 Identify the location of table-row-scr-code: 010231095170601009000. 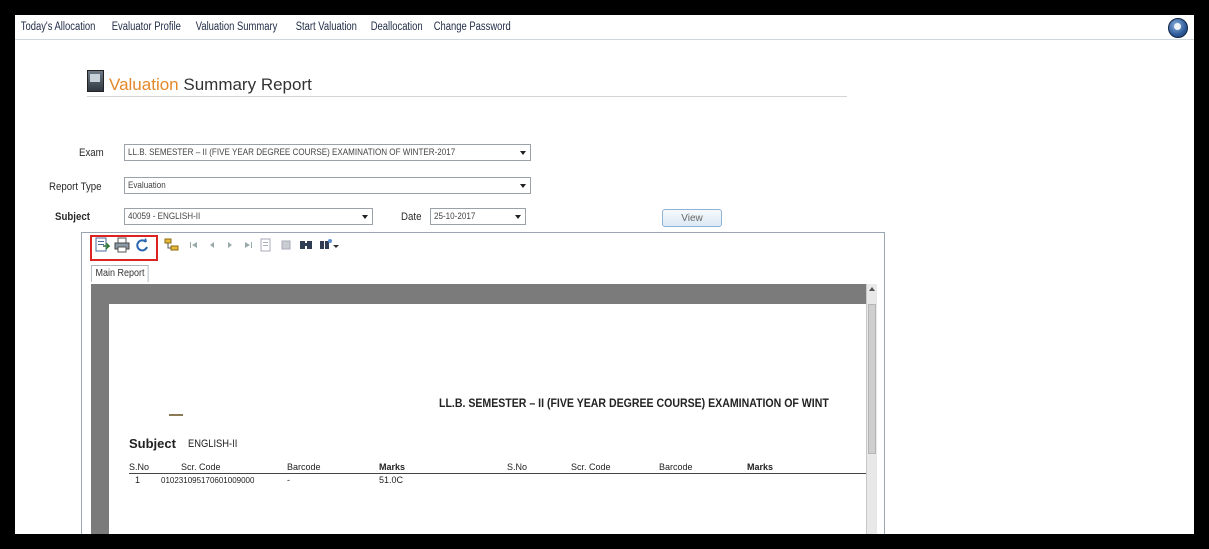
(208, 480).